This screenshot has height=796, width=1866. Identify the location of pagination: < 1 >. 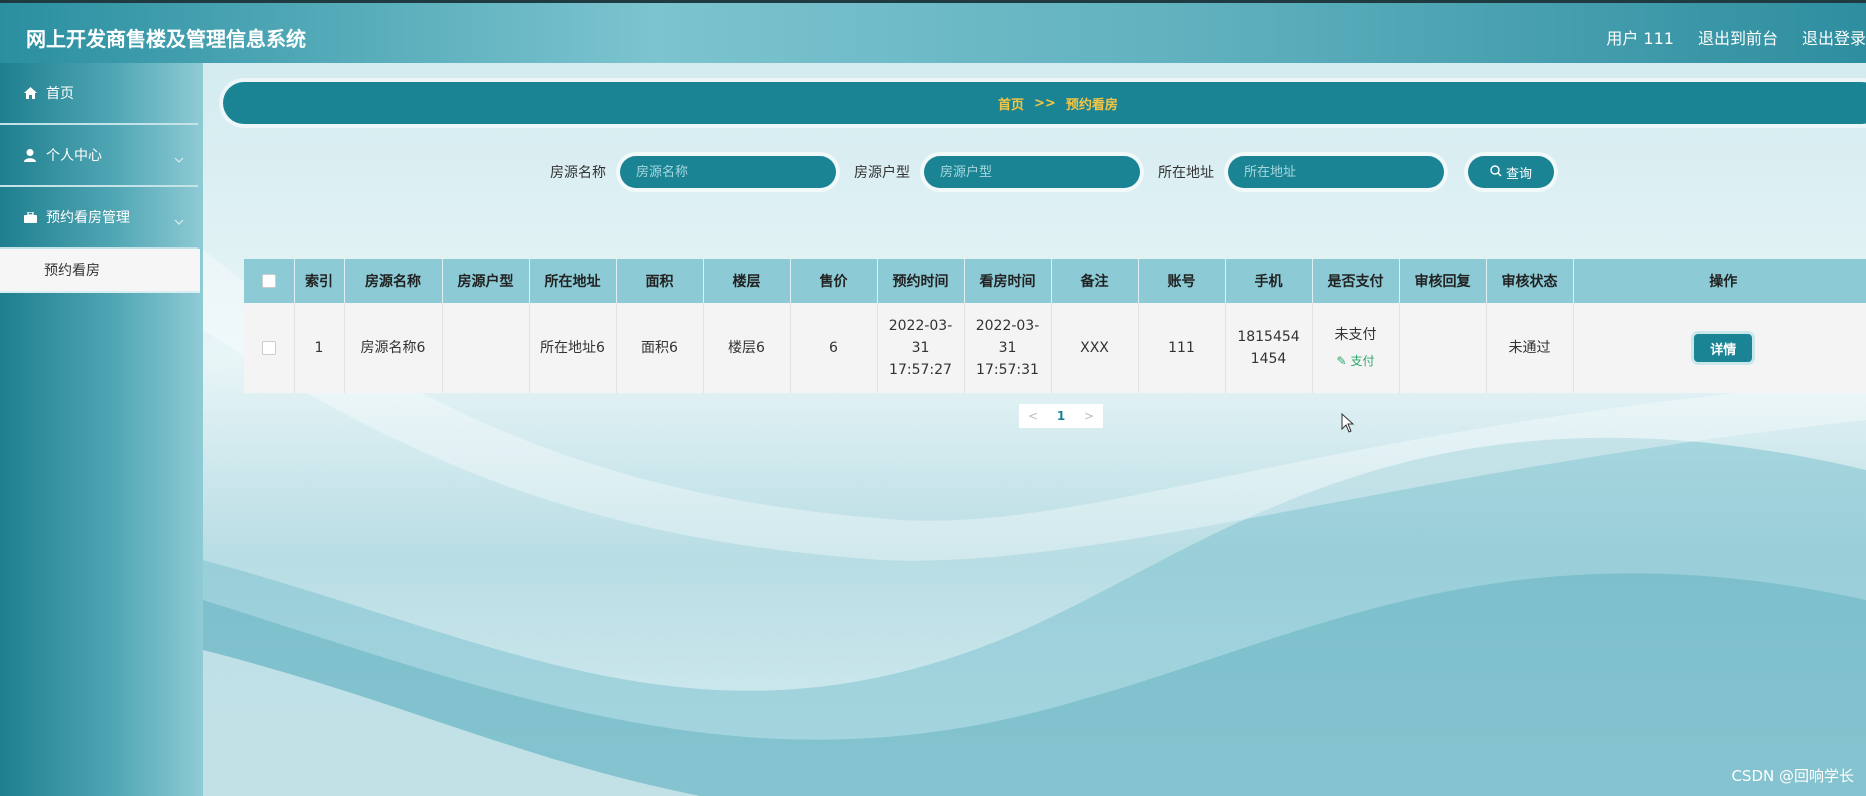
(1061, 416).